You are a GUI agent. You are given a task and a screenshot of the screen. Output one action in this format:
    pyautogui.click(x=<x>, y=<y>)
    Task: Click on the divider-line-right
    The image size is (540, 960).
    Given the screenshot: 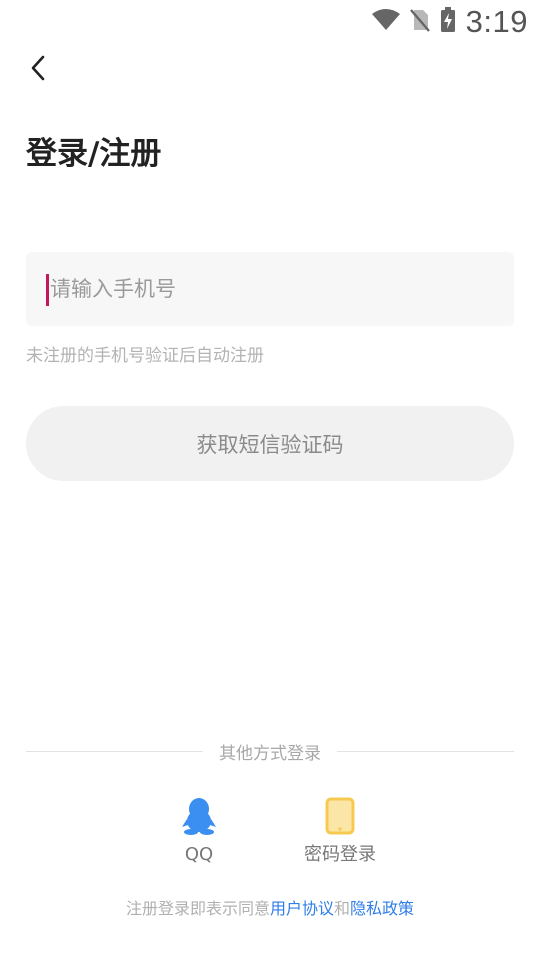 What is the action you would take?
    pyautogui.click(x=425, y=751)
    